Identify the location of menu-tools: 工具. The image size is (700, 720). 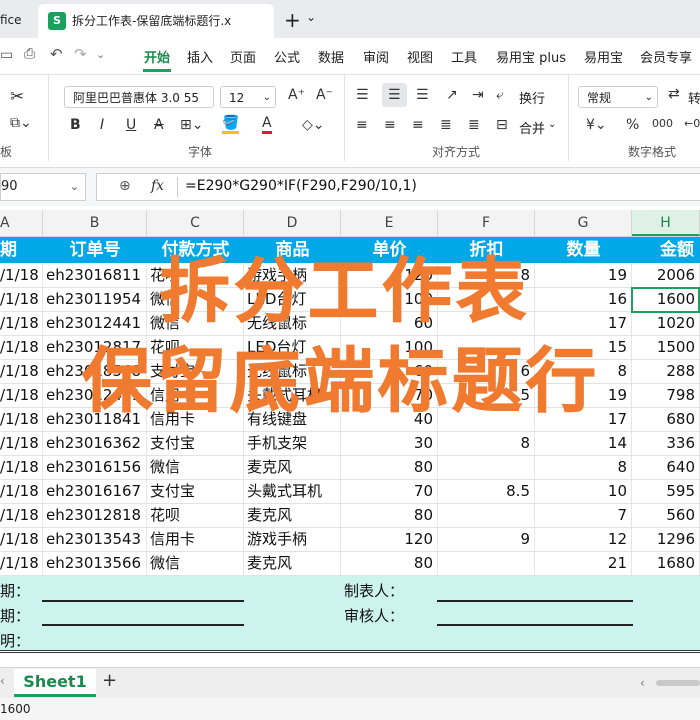
(464, 56).